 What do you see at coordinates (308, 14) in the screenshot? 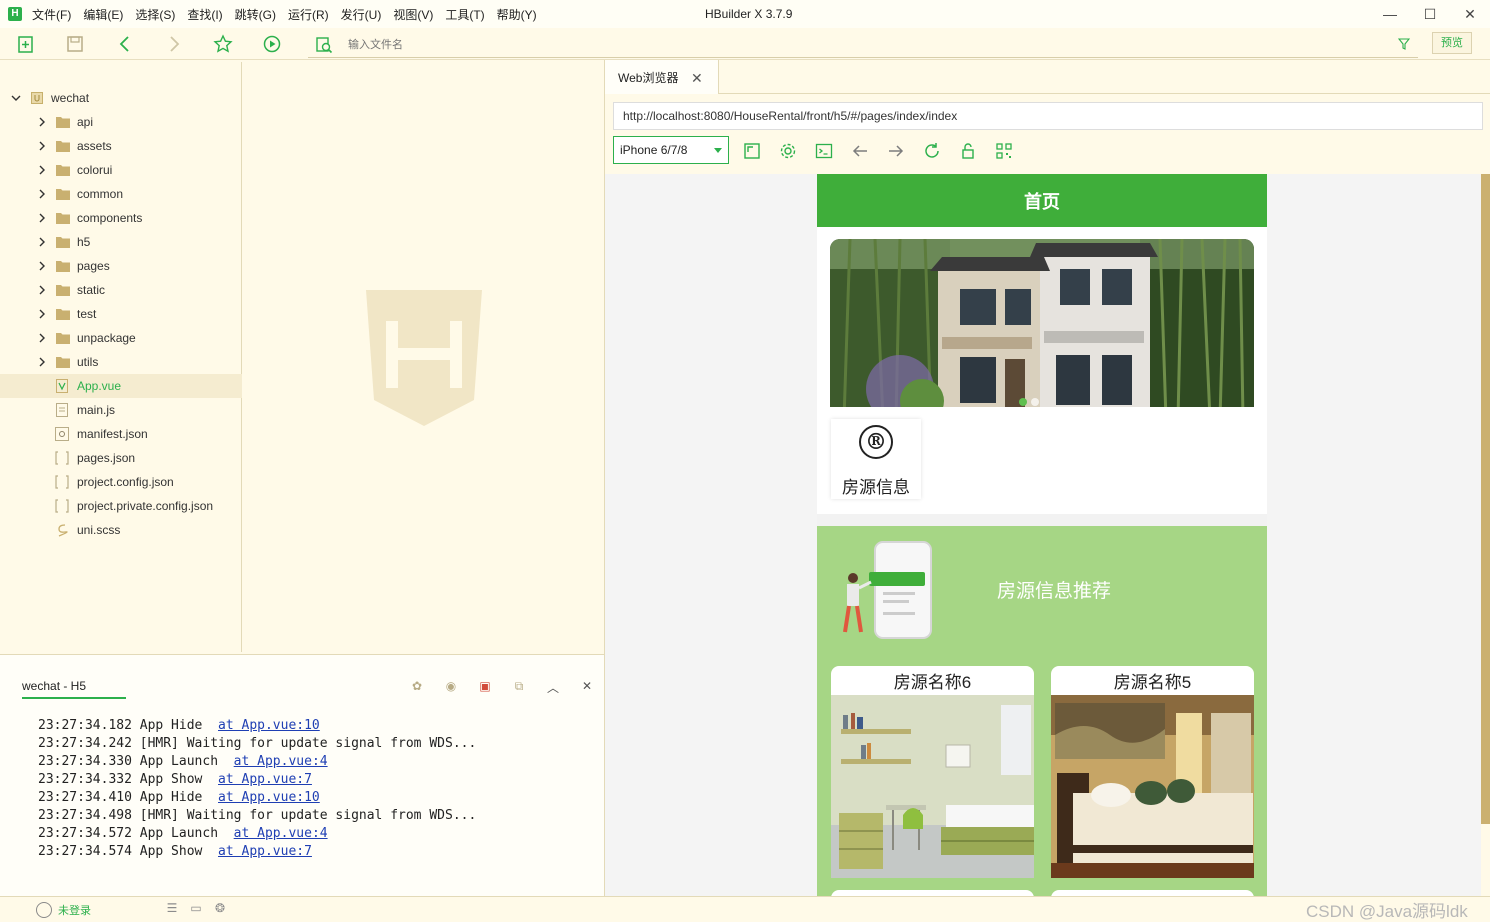
I see `menu-run: 运行(R)` at bounding box center [308, 14].